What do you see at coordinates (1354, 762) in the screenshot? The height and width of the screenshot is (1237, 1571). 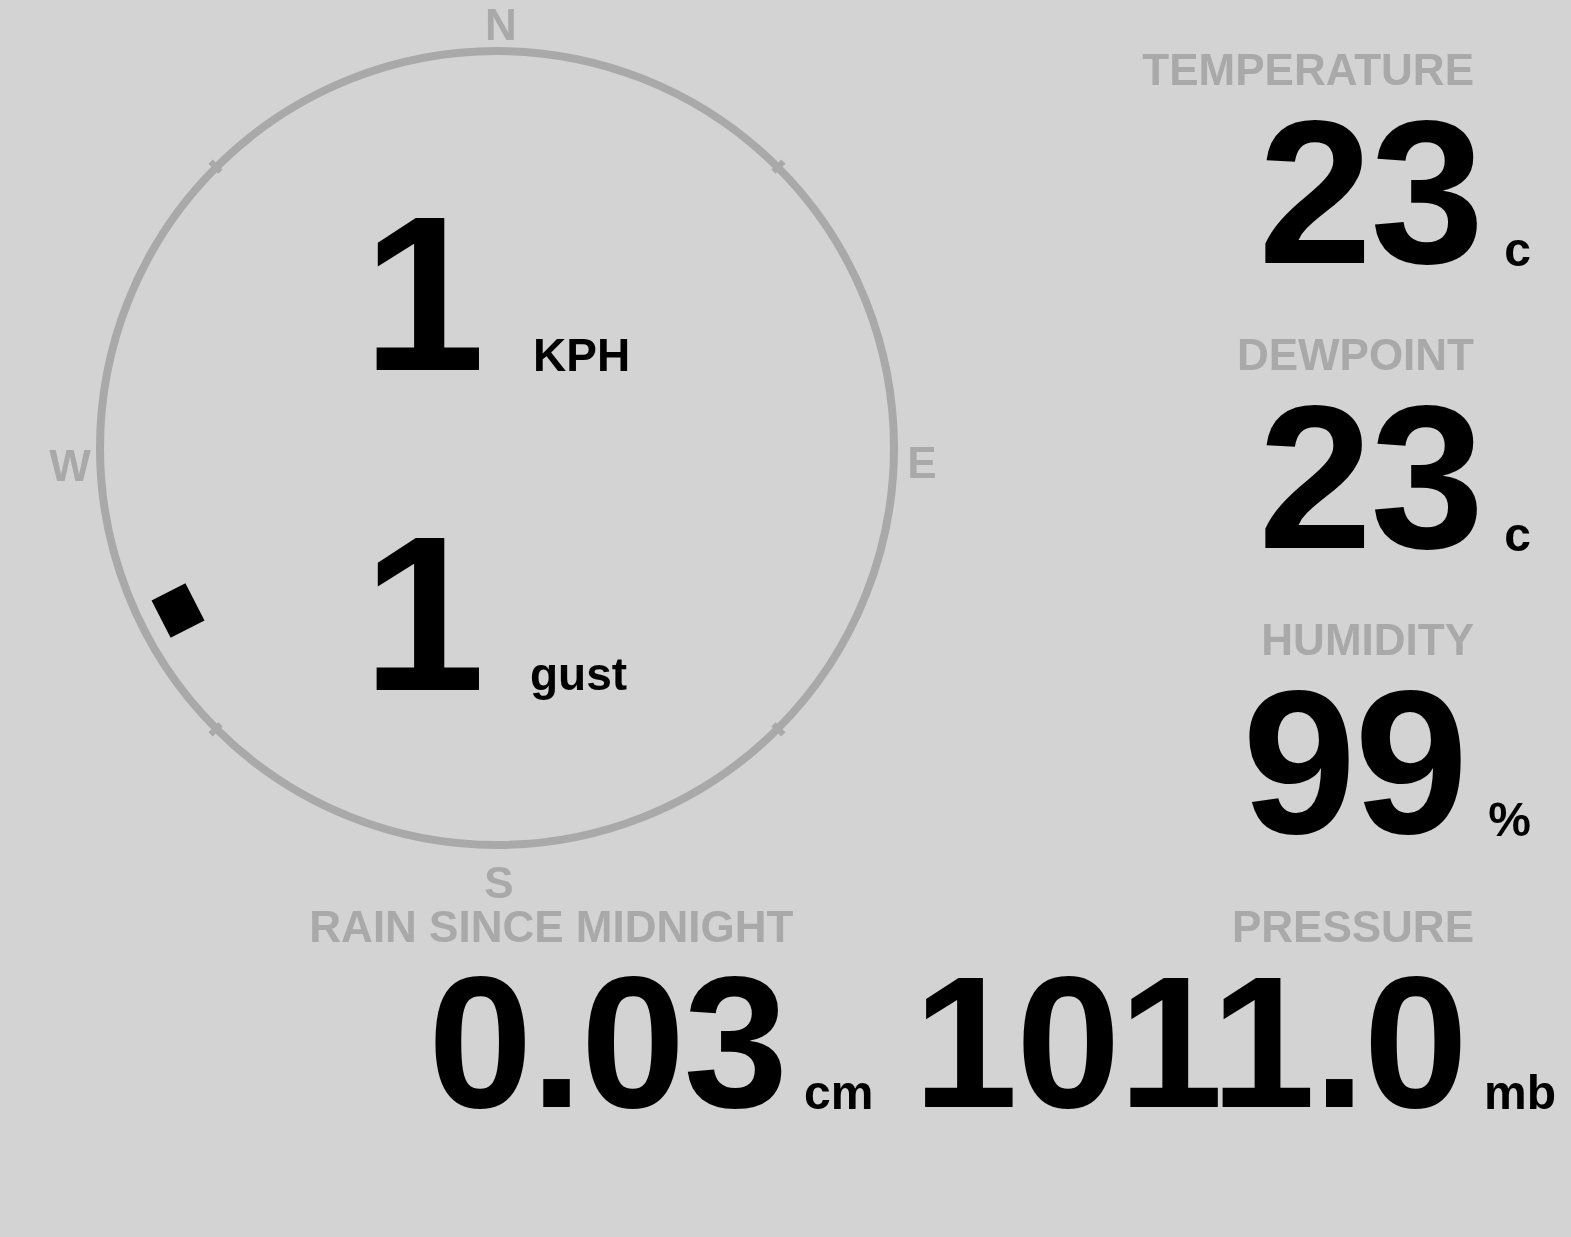 I see `humidity-value: 99` at bounding box center [1354, 762].